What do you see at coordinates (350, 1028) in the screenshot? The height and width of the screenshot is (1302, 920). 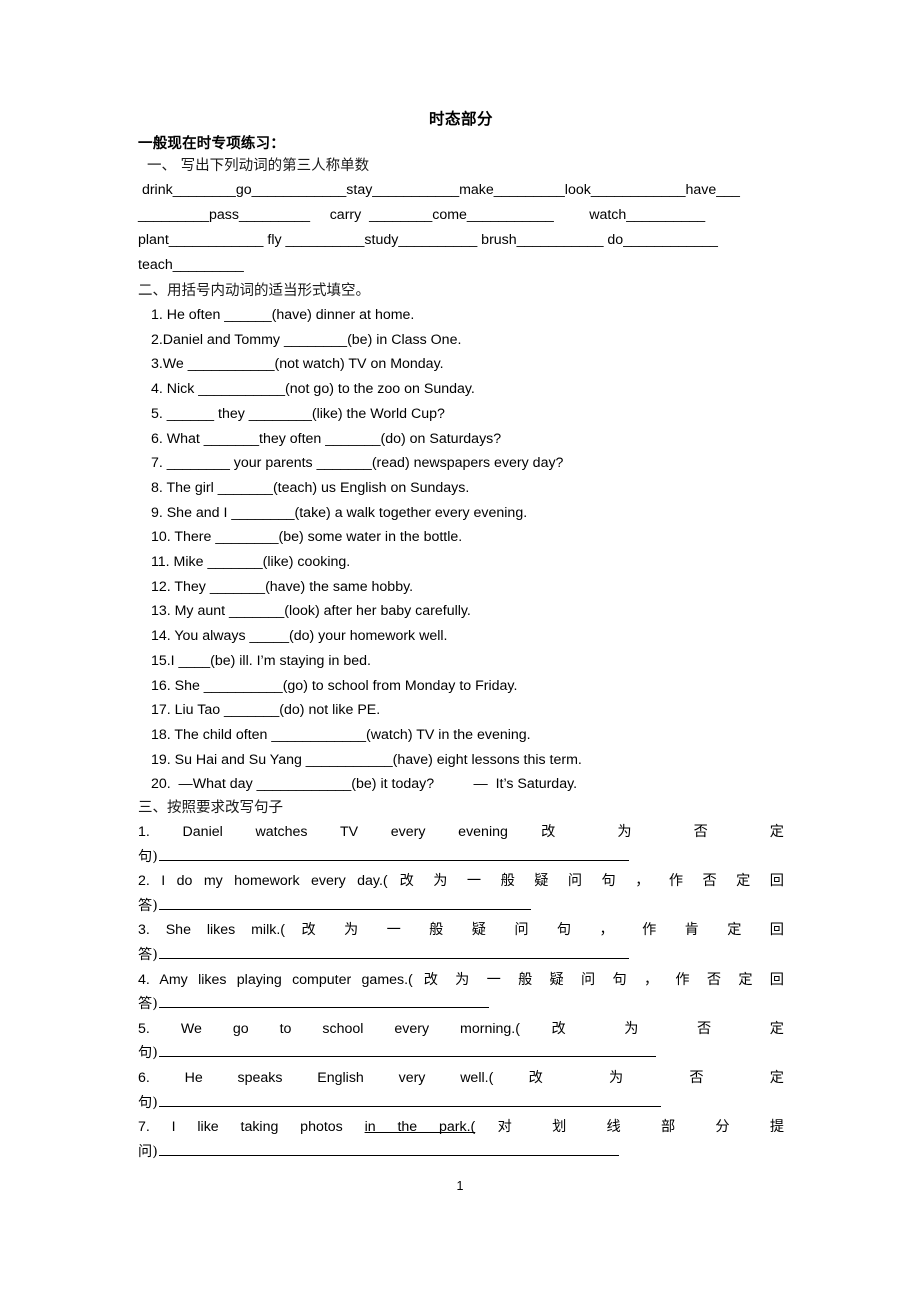 I see `rewrite-english: We go to school every morning.(` at bounding box center [350, 1028].